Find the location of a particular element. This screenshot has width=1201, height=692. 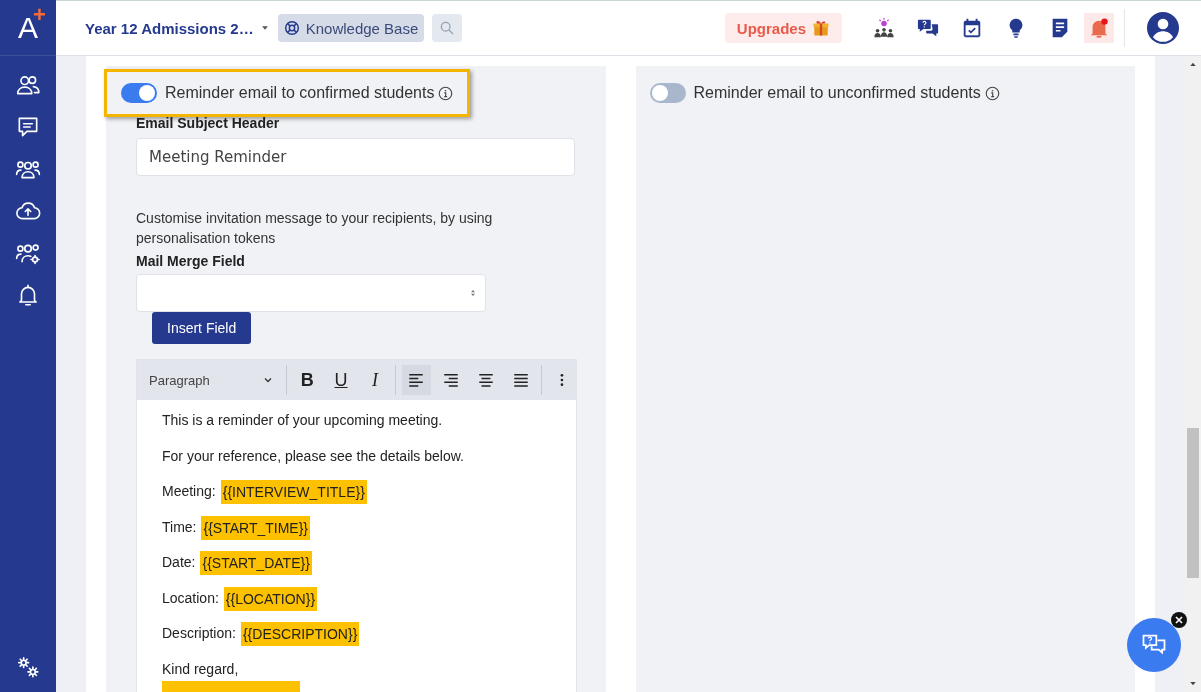

merge-token: {{START_TIME}} is located at coordinates (255, 527).